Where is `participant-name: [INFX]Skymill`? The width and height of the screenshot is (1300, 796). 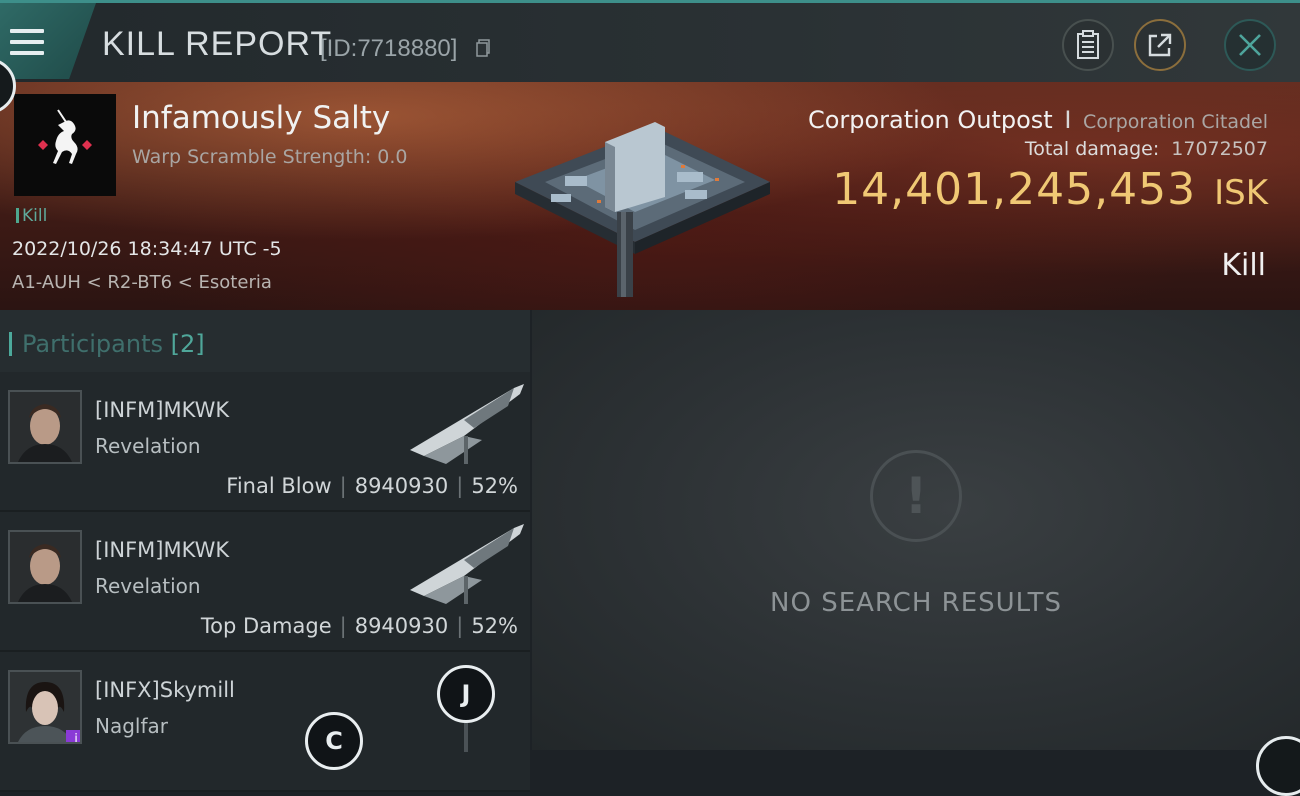 participant-name: [INFX]Skymill is located at coordinates (165, 690).